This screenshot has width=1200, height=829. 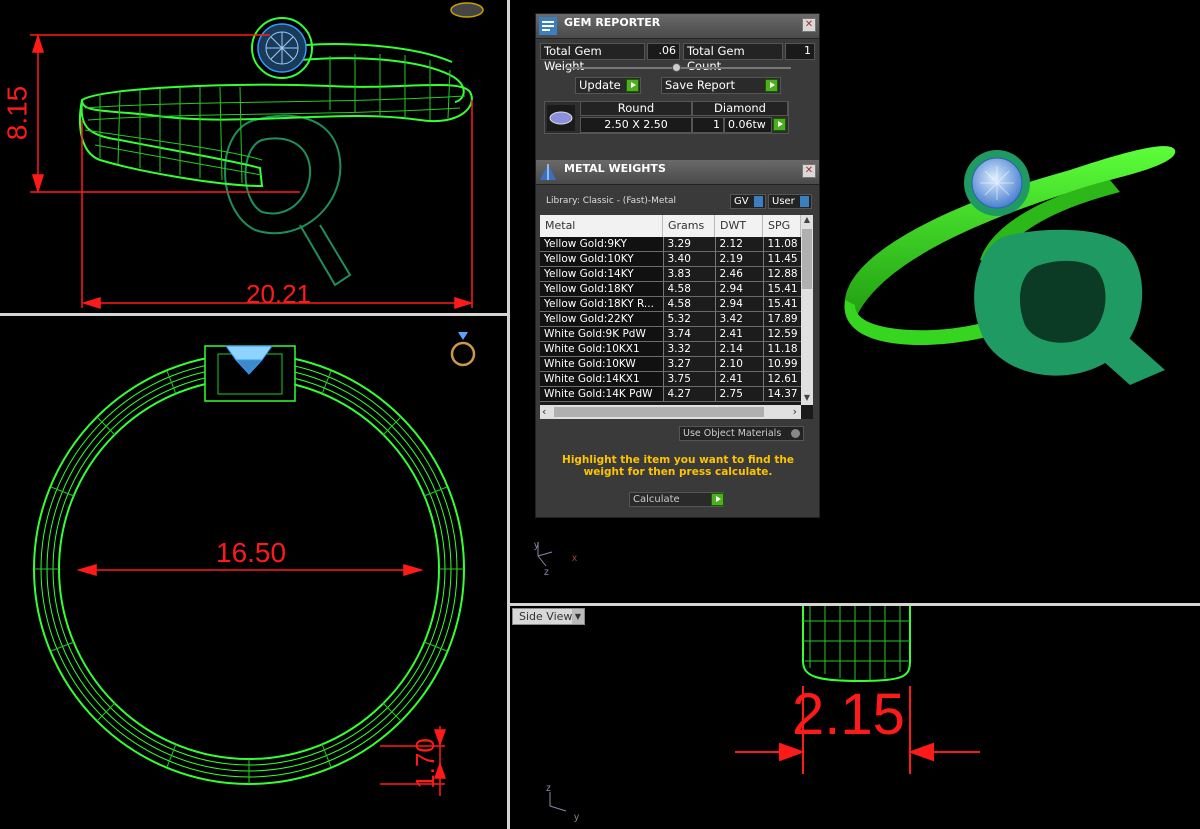 I want to click on gem-weight: 0.06tw, so click(x=748, y=125).